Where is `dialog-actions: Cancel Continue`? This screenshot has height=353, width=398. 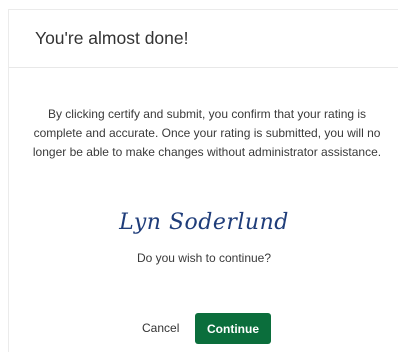 dialog-actions: Cancel Continue is located at coordinates (203, 329).